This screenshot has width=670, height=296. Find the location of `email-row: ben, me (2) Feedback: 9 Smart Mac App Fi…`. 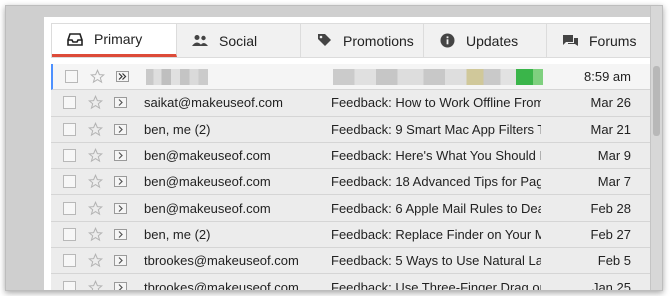

email-row: ben, me (2) Feedback: 9 Smart Mac App Fi… is located at coordinates (351, 129).